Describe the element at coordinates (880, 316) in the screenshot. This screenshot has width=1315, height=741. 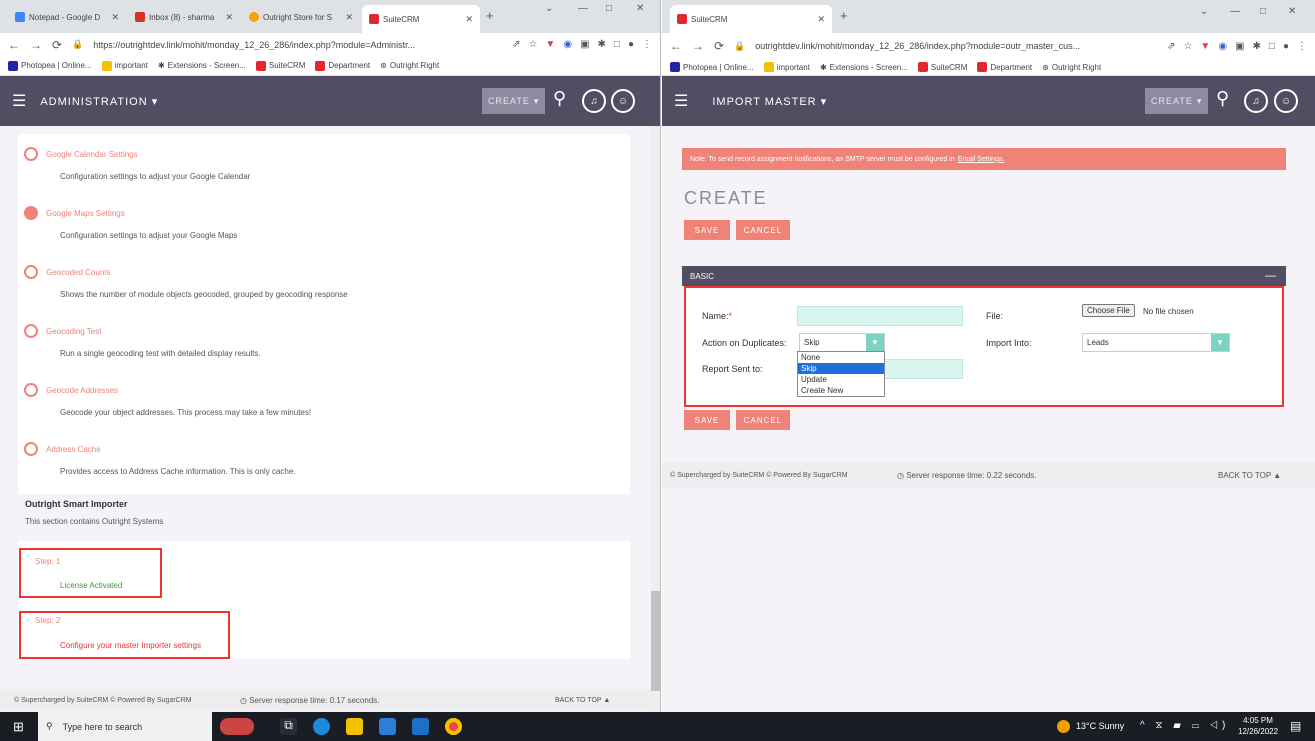
I see `name-input` at that location.